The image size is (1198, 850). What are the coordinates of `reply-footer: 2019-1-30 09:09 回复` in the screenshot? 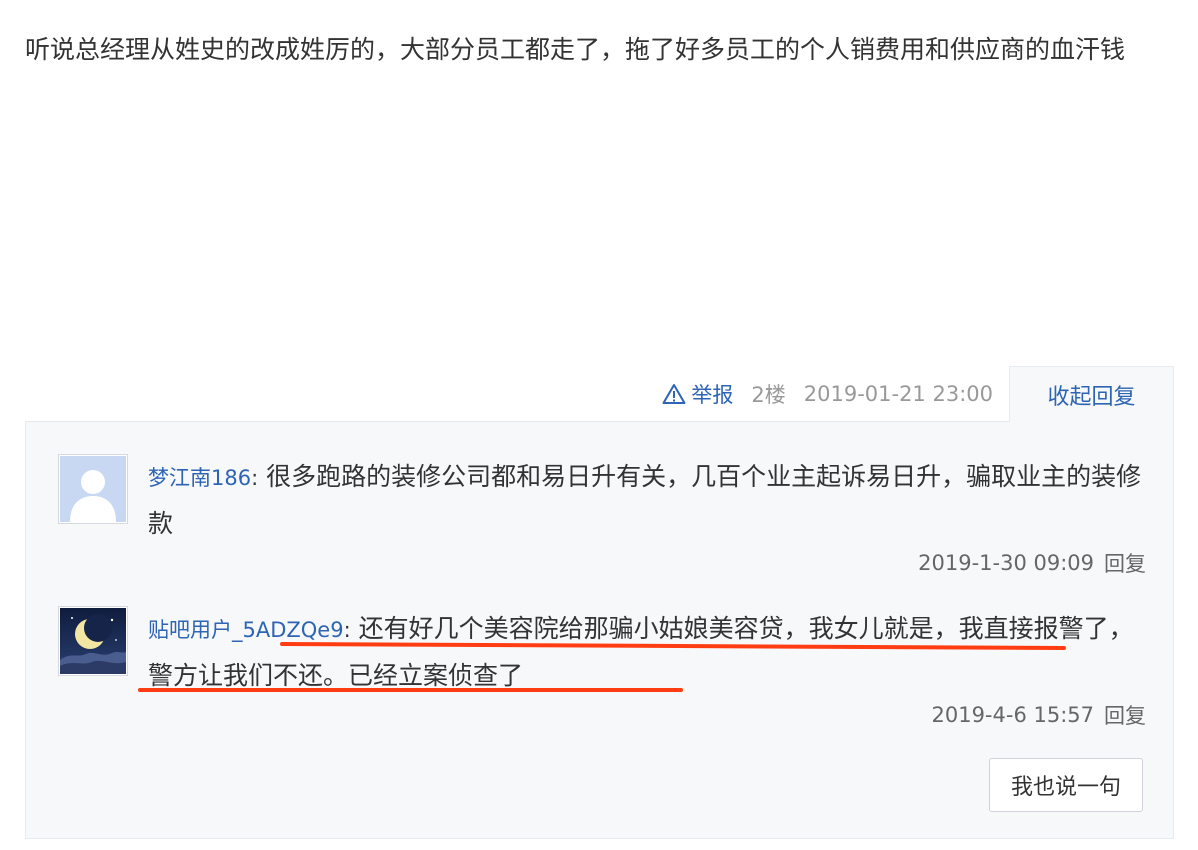 It's located at (1032, 563).